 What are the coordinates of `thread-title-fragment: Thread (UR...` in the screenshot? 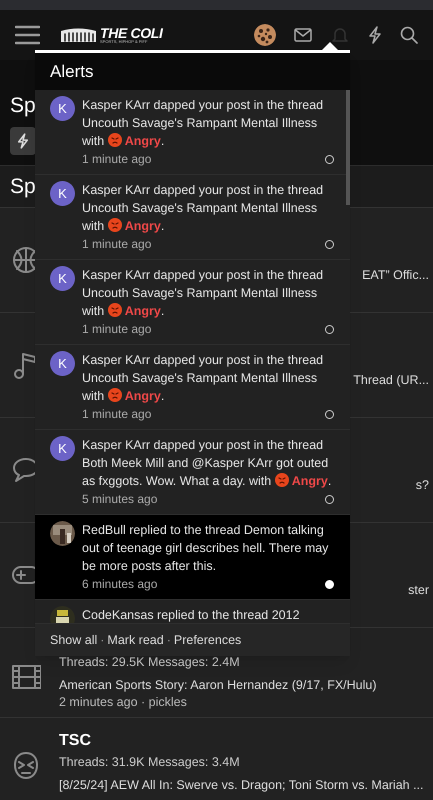 It's located at (391, 380).